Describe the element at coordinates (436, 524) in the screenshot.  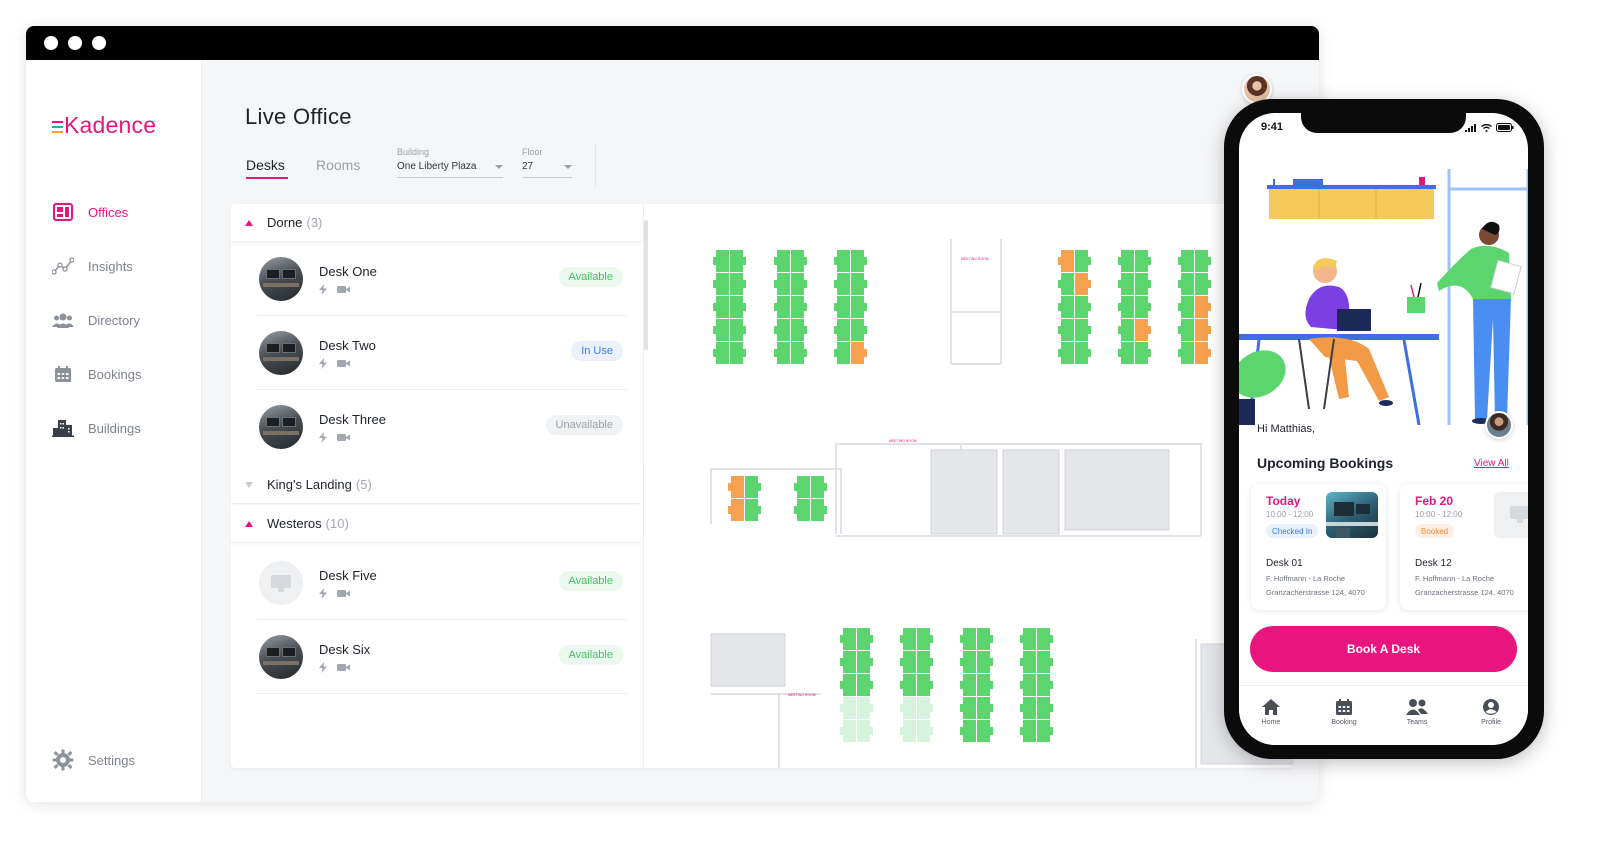
I see `group-header-westeros: Westeros (10)` at that location.